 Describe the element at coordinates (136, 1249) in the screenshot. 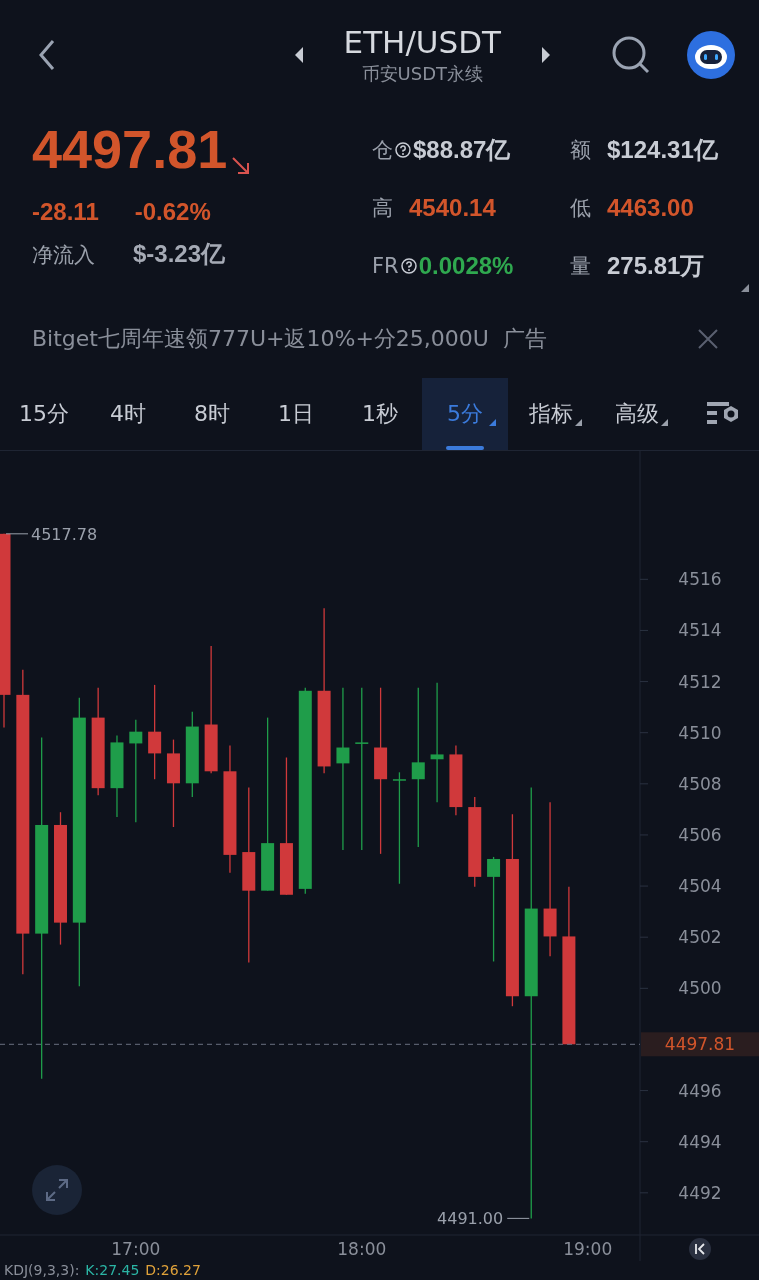

I see `time-axis-label: 17:00` at that location.